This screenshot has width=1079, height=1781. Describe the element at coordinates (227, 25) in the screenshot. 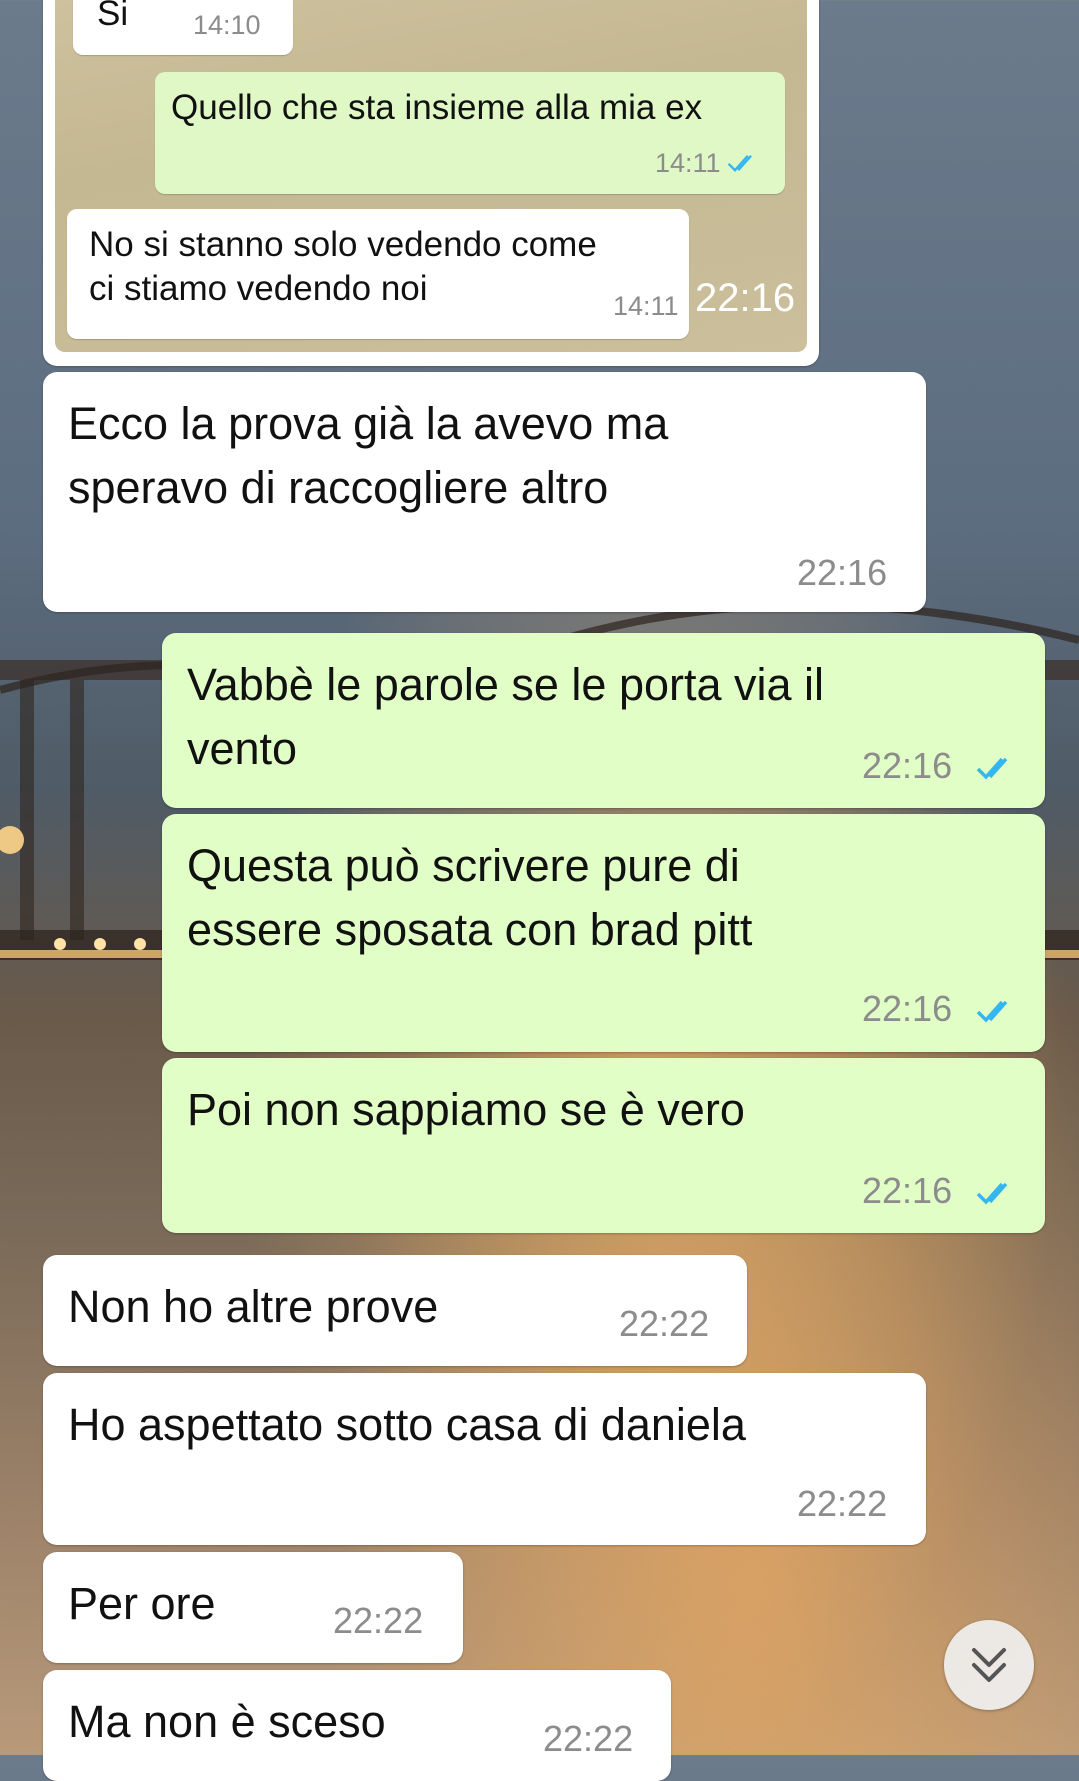

I see `quoted-message-time: 14:10` at that location.